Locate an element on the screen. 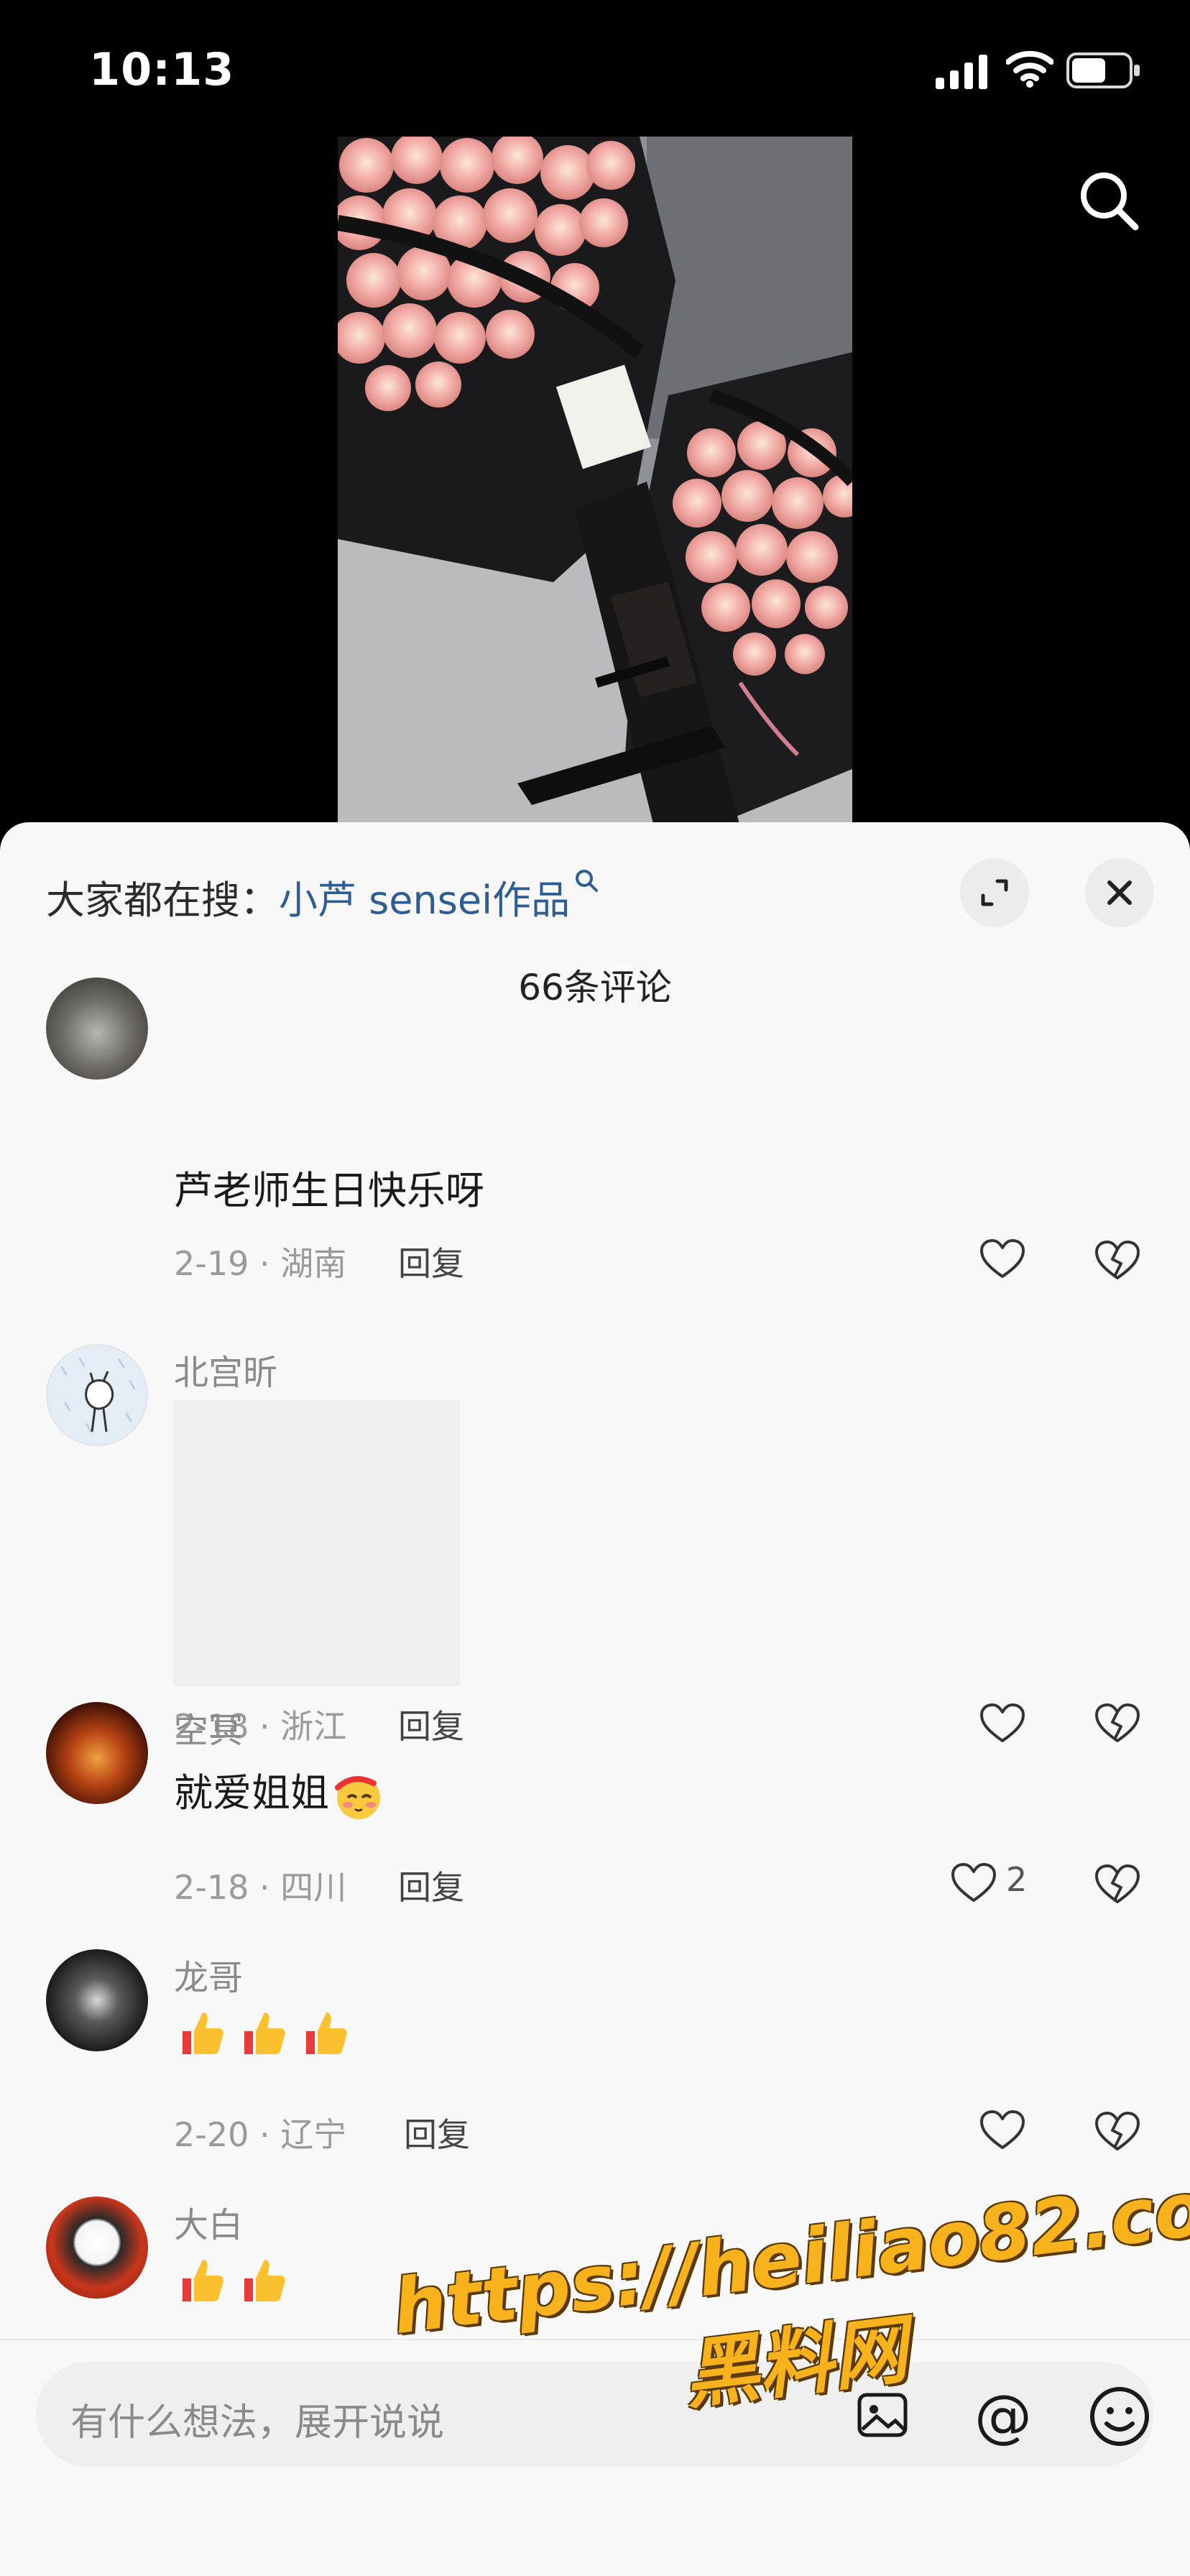 The width and height of the screenshot is (1190, 2576). comment-count: 66条评论 is located at coordinates (595, 987).